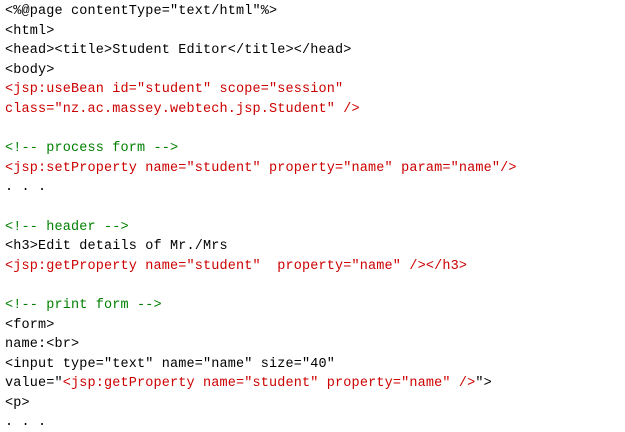 This screenshot has width=625, height=432. What do you see at coordinates (83, 305) in the screenshot?
I see `comment-text: <!-- print form -->` at bounding box center [83, 305].